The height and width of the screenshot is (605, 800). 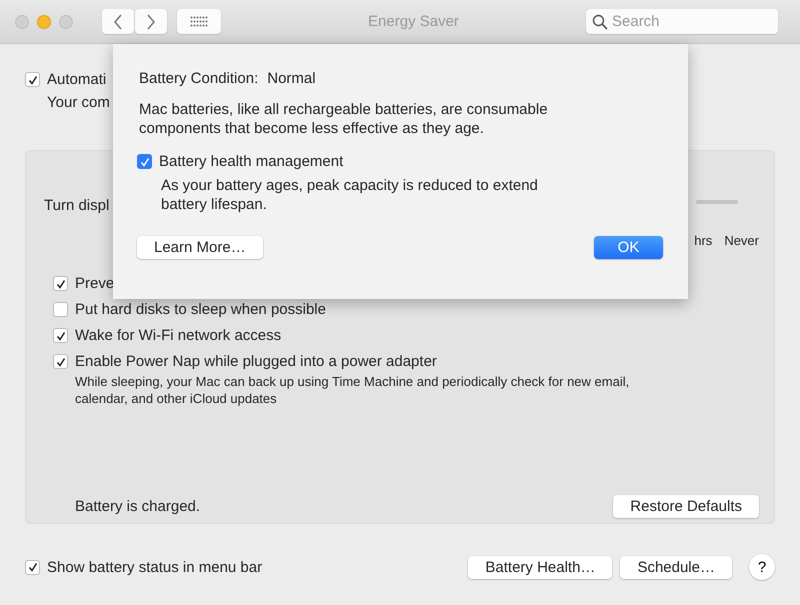 I want to click on show-all-button, so click(x=199, y=21).